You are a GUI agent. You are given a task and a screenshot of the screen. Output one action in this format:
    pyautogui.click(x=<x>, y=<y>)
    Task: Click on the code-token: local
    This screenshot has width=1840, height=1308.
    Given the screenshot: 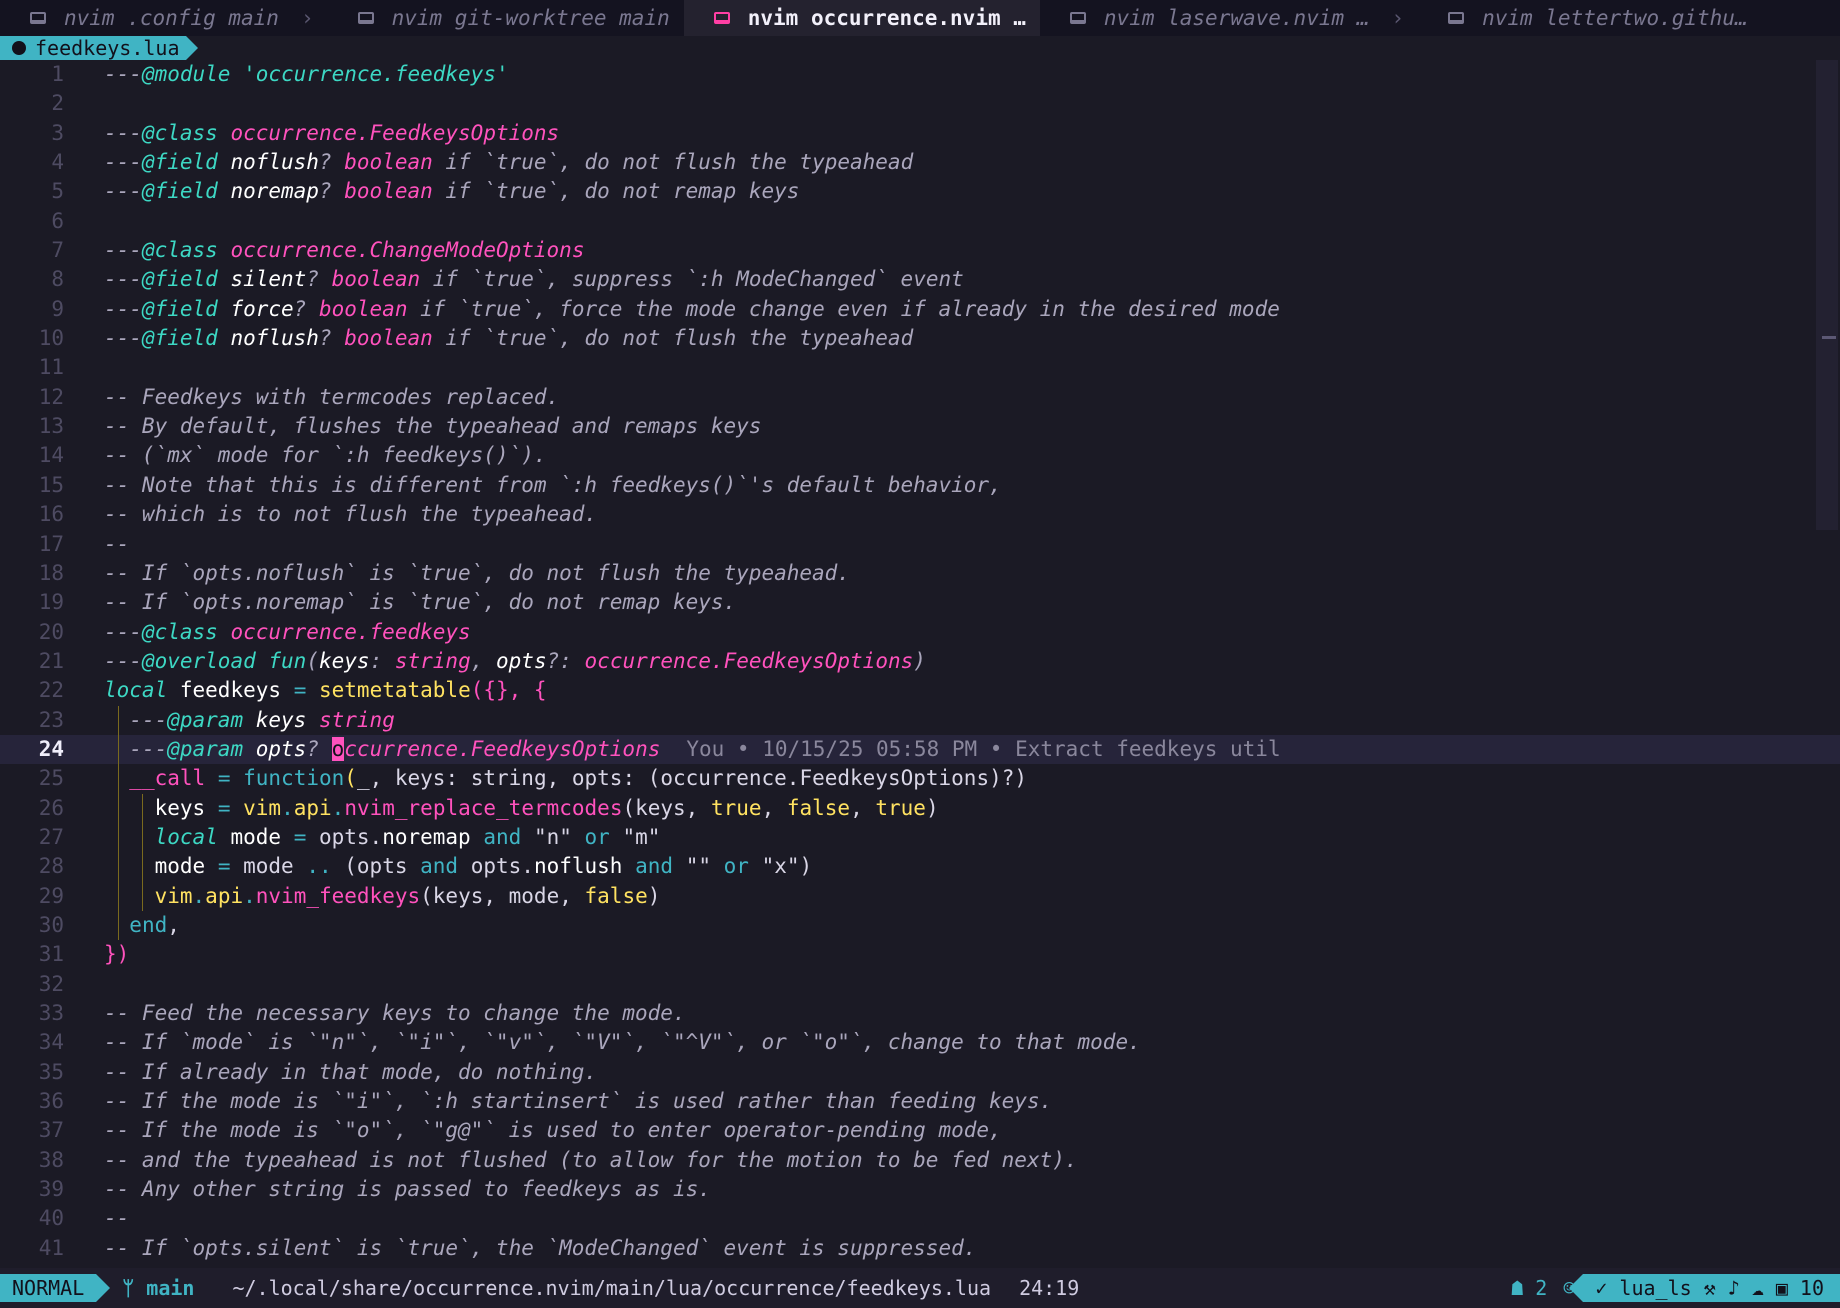 What is the action you would take?
    pyautogui.click(x=136, y=690)
    